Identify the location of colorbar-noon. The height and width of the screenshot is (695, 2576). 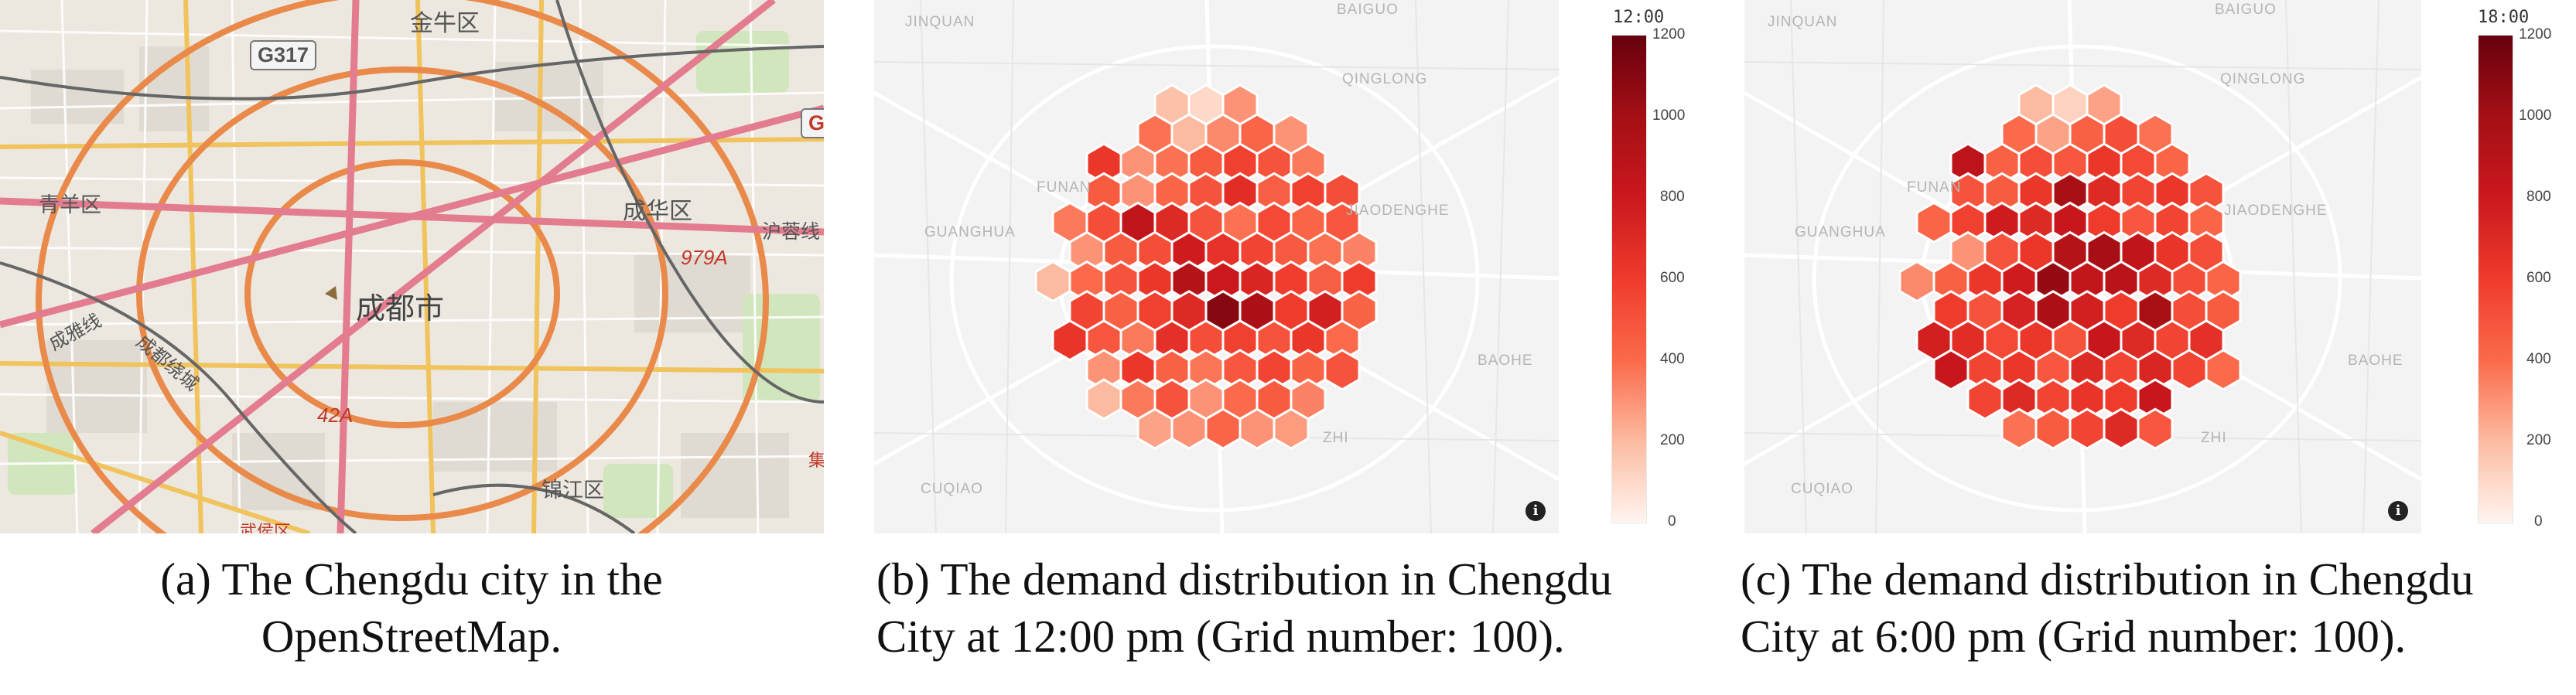
(1629, 279).